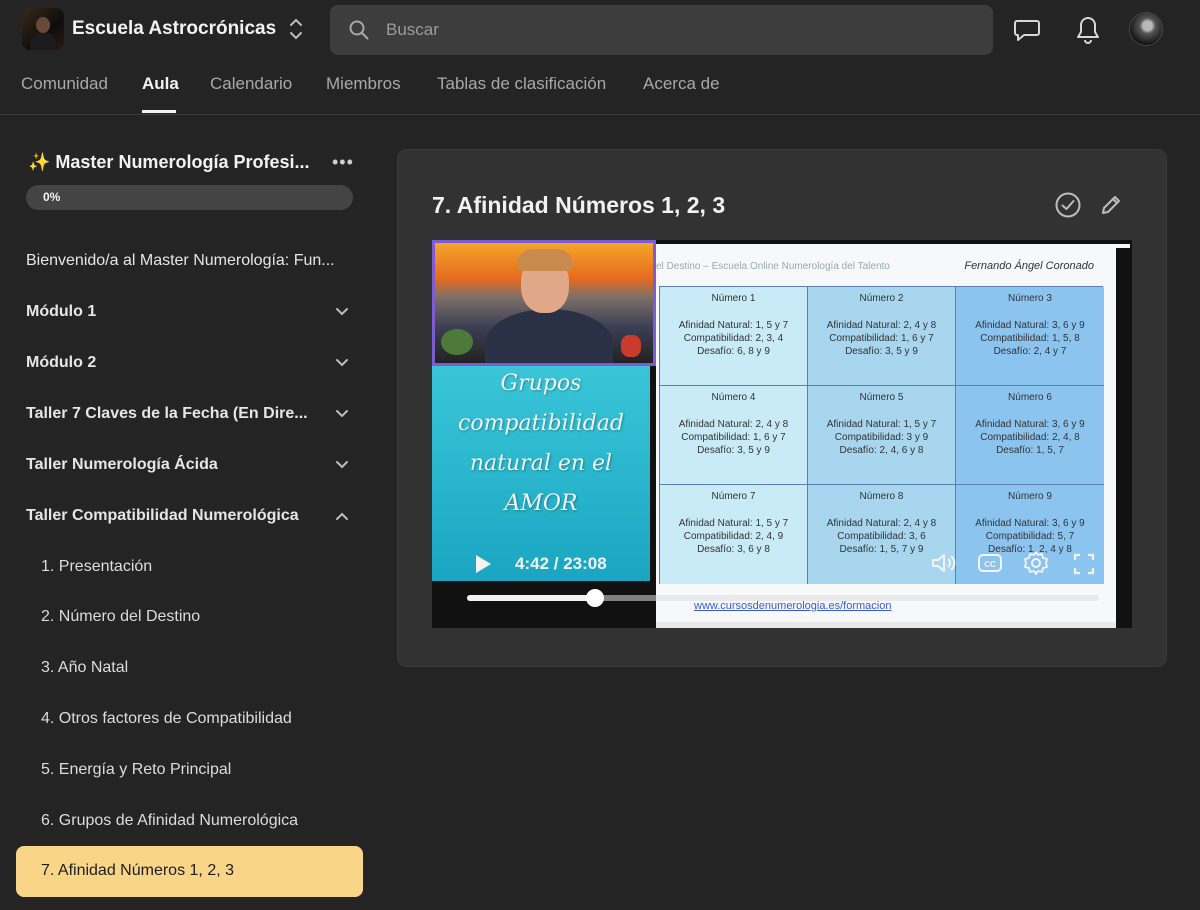 The width and height of the screenshot is (1200, 910). I want to click on fullscreen-icon, so click(1084, 566).